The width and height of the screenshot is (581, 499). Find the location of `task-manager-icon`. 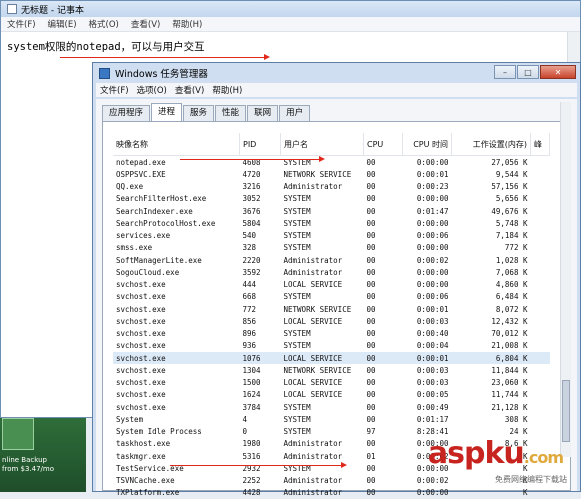

task-manager-icon is located at coordinates (104, 73).